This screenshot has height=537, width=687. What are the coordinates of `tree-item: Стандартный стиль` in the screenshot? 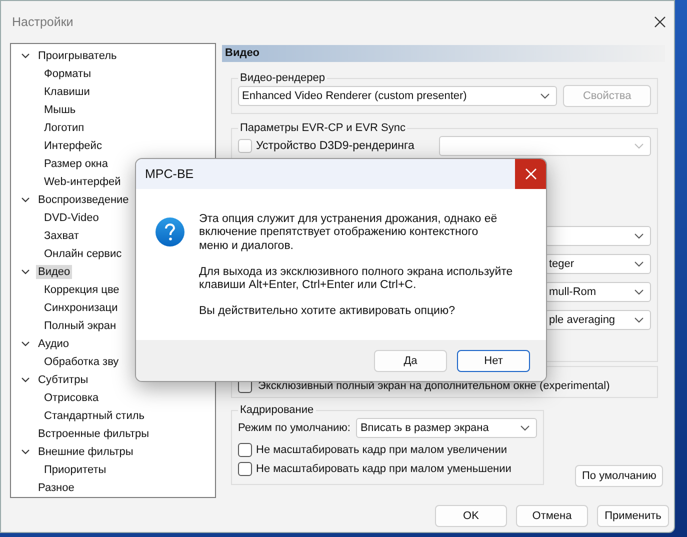 It's located at (94, 416).